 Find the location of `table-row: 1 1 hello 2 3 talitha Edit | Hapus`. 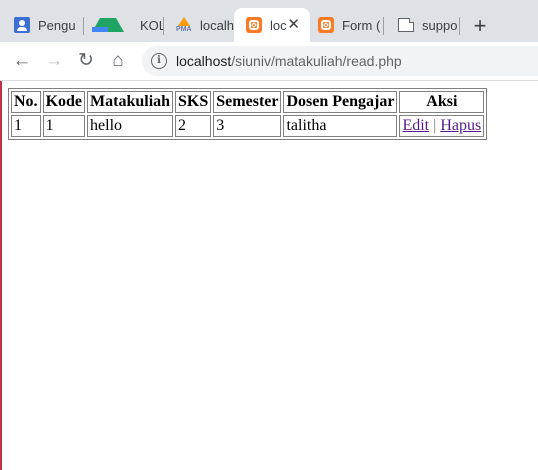

table-row: 1 1 hello 2 3 talitha Edit | Hapus is located at coordinates (248, 126).